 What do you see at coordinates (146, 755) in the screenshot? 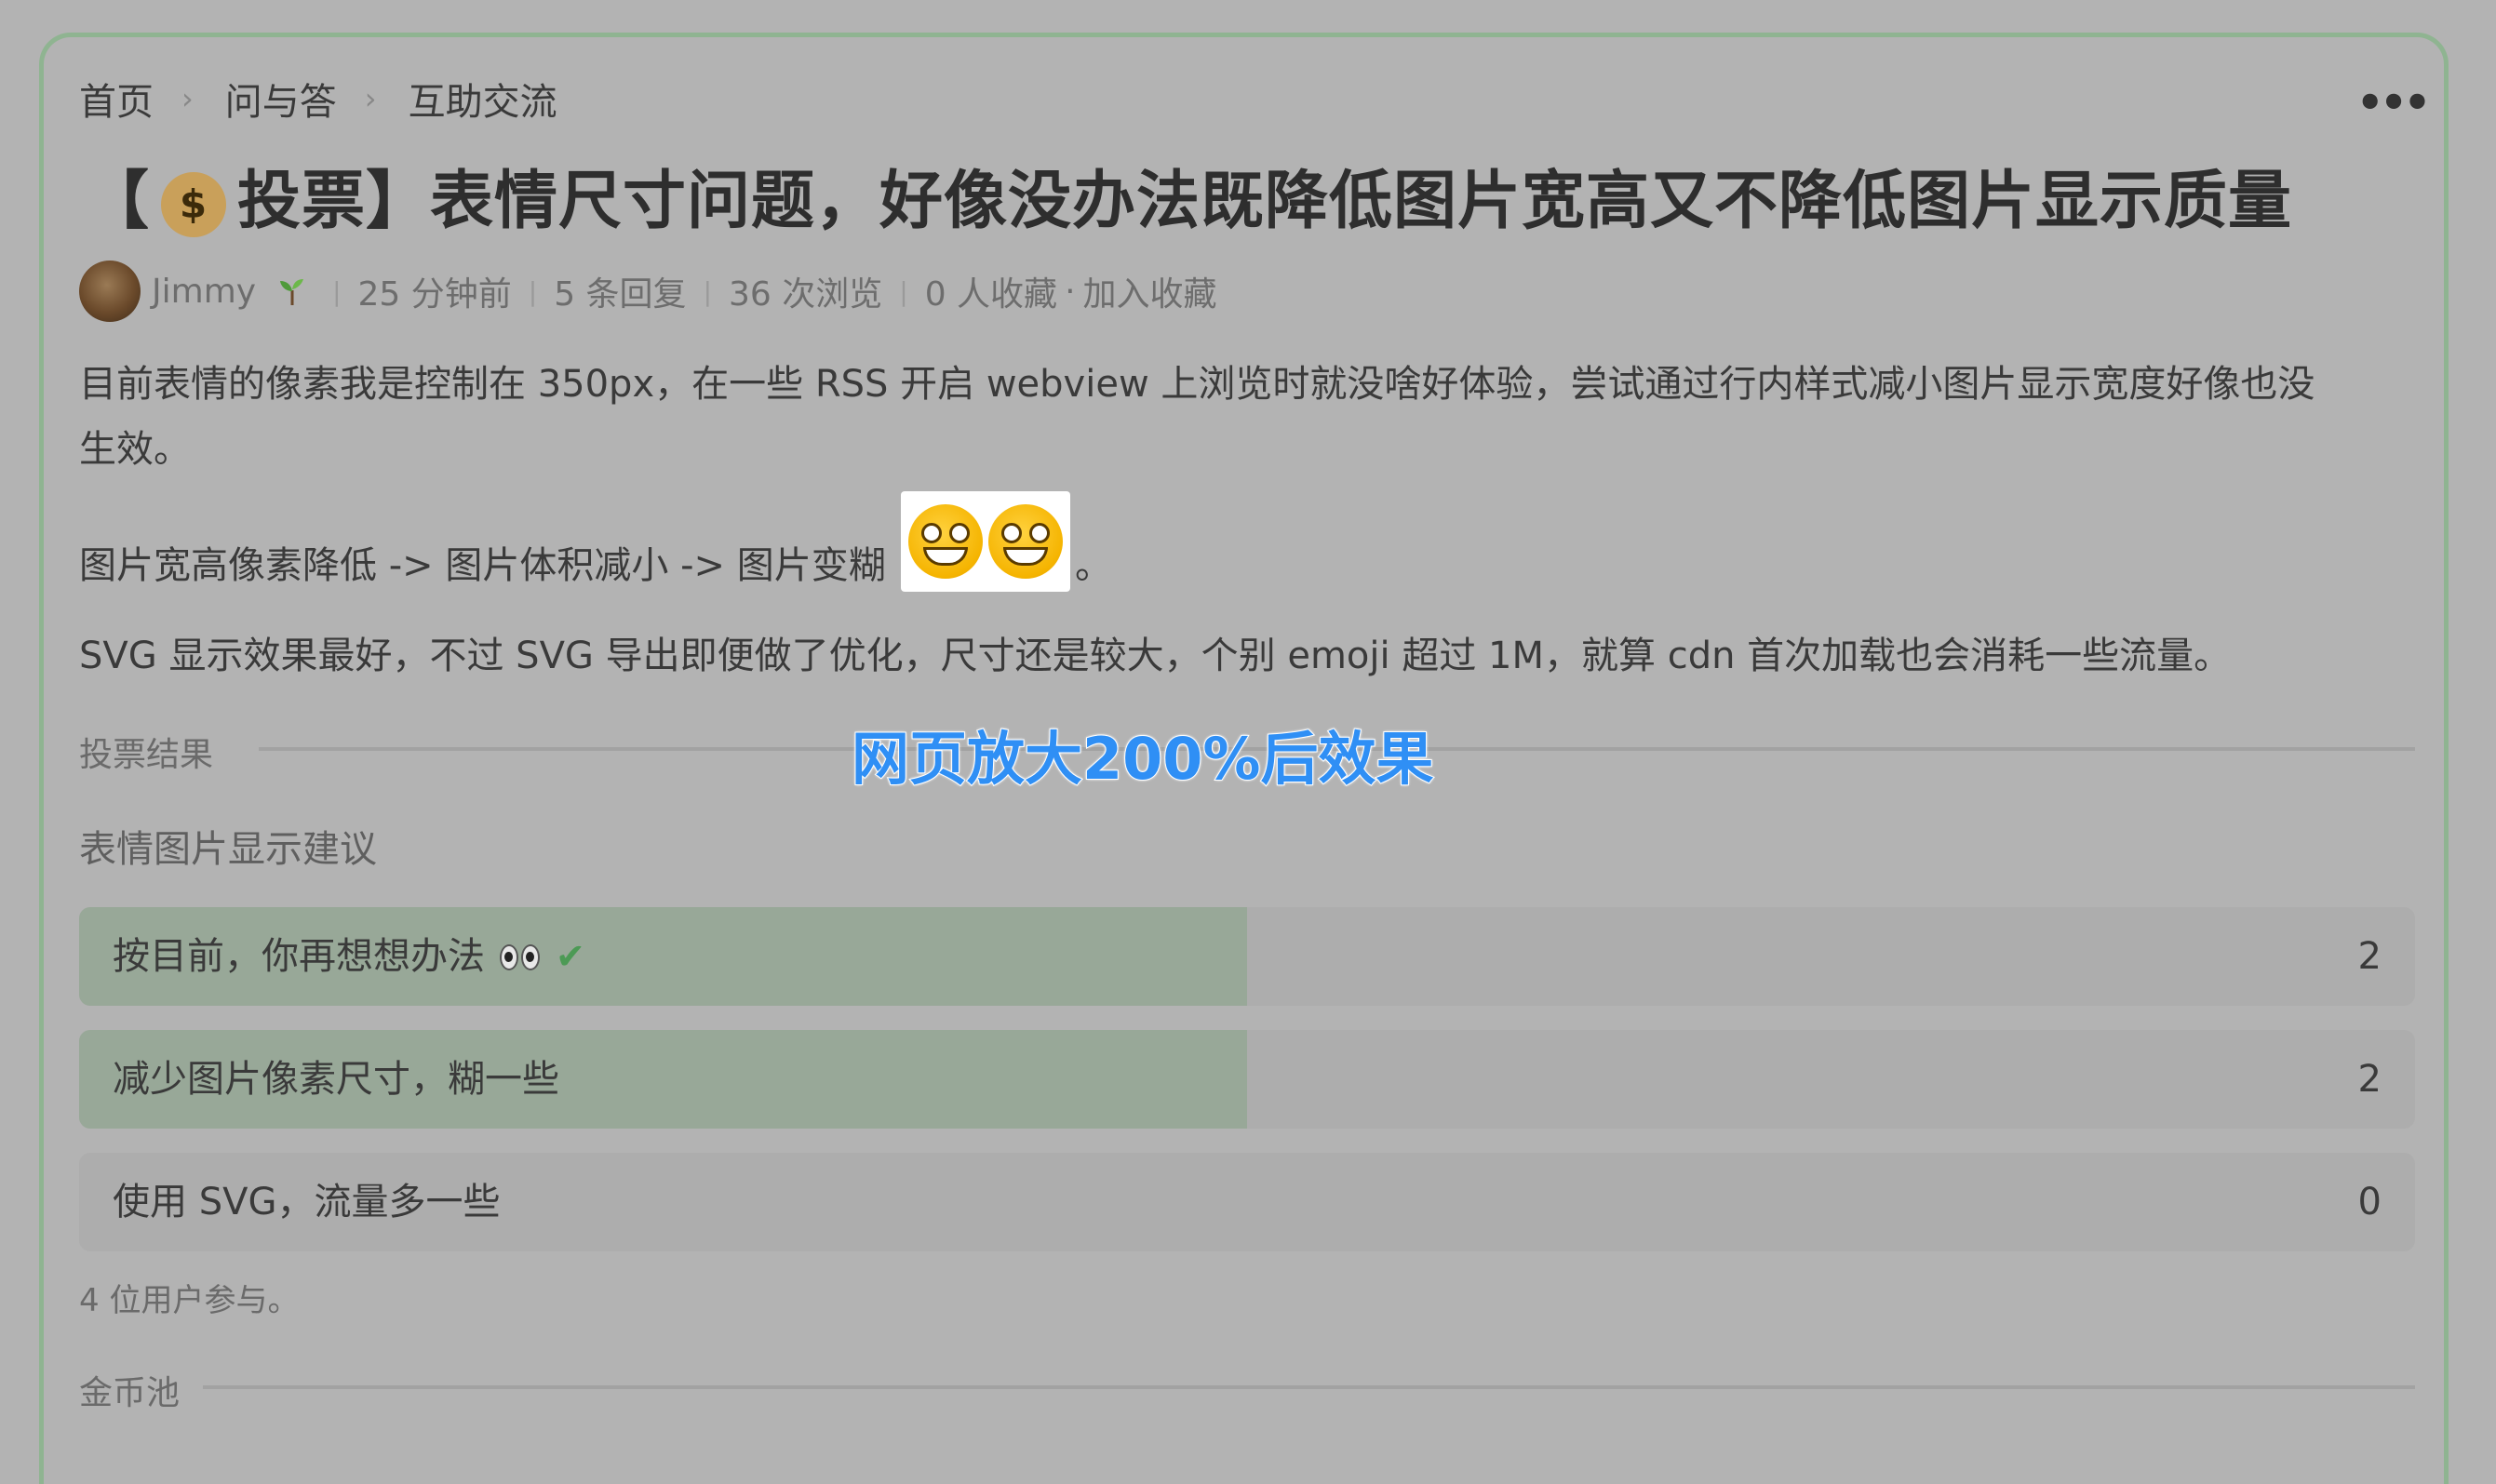
I see `poll-section-label: 投票结果` at bounding box center [146, 755].